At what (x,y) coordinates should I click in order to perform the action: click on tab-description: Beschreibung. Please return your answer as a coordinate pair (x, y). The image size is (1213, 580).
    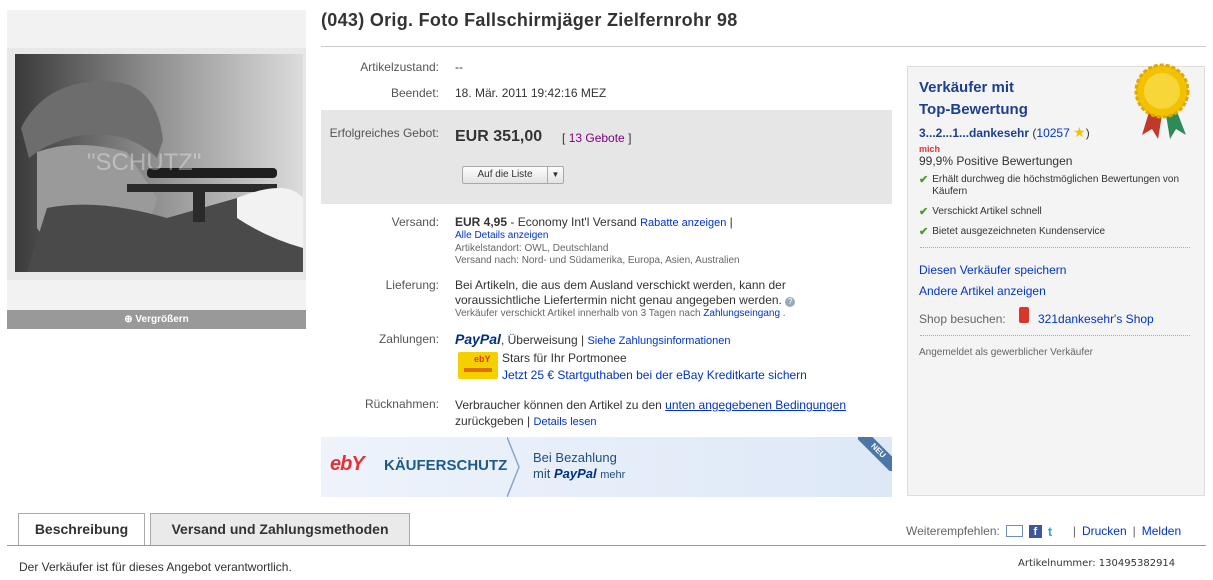
    Looking at the image, I should click on (81, 529).